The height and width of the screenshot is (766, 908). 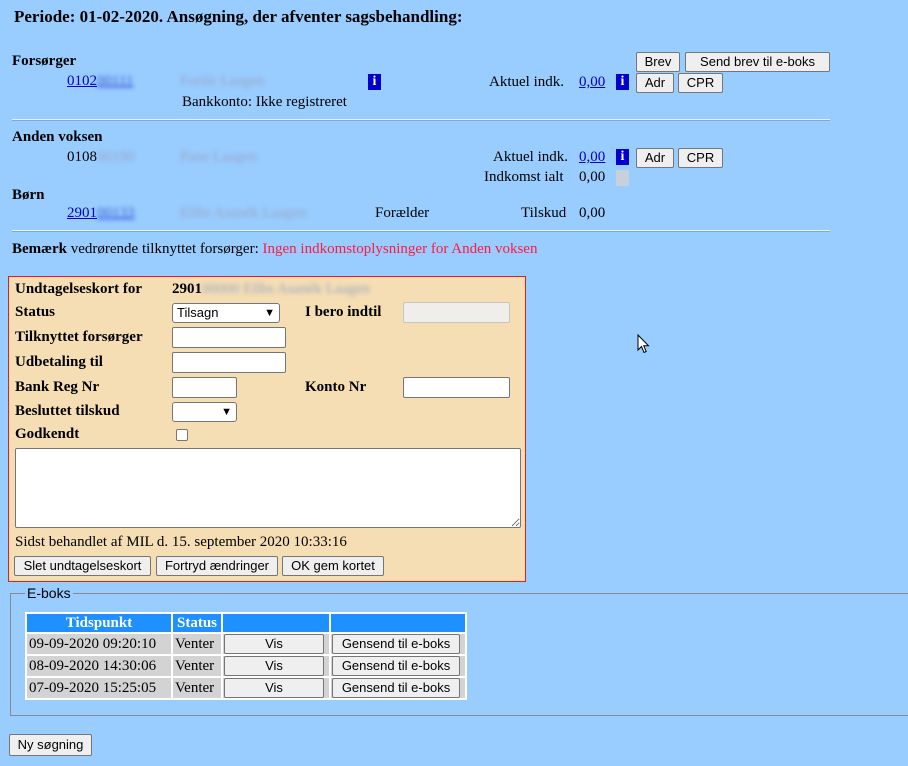 I want to click on indkomst-label: Indkomst ialt, so click(x=524, y=177).